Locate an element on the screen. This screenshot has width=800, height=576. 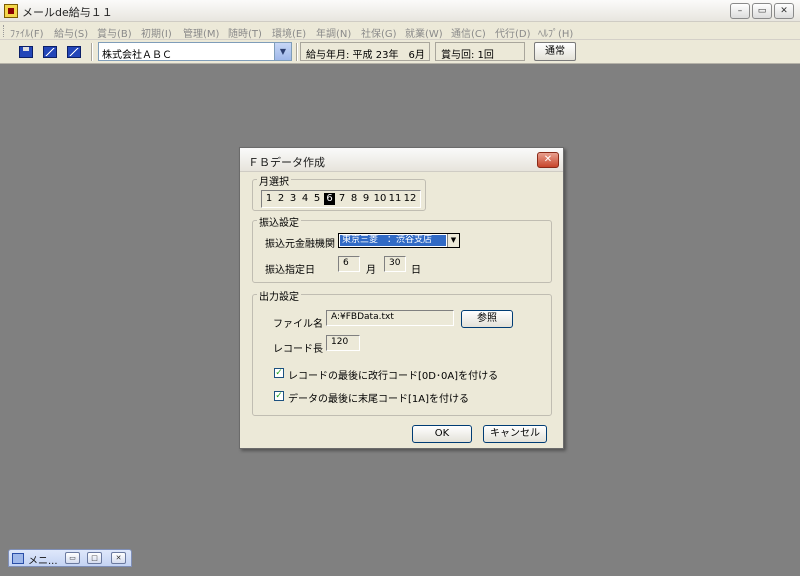
menu-bonus: 賞与(B) is located at coordinates (114, 32).